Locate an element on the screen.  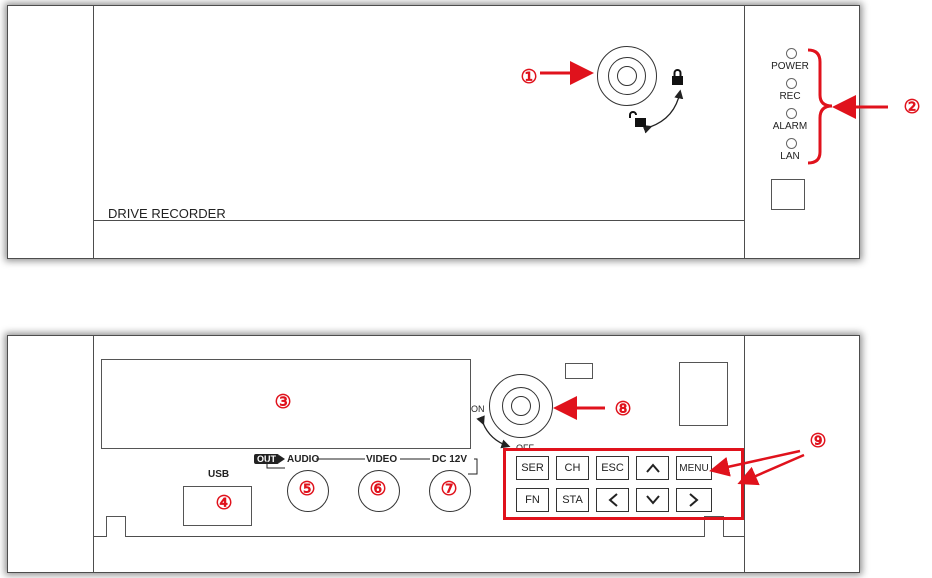
callout-9-arrow-a is located at coordinates (755, 463).